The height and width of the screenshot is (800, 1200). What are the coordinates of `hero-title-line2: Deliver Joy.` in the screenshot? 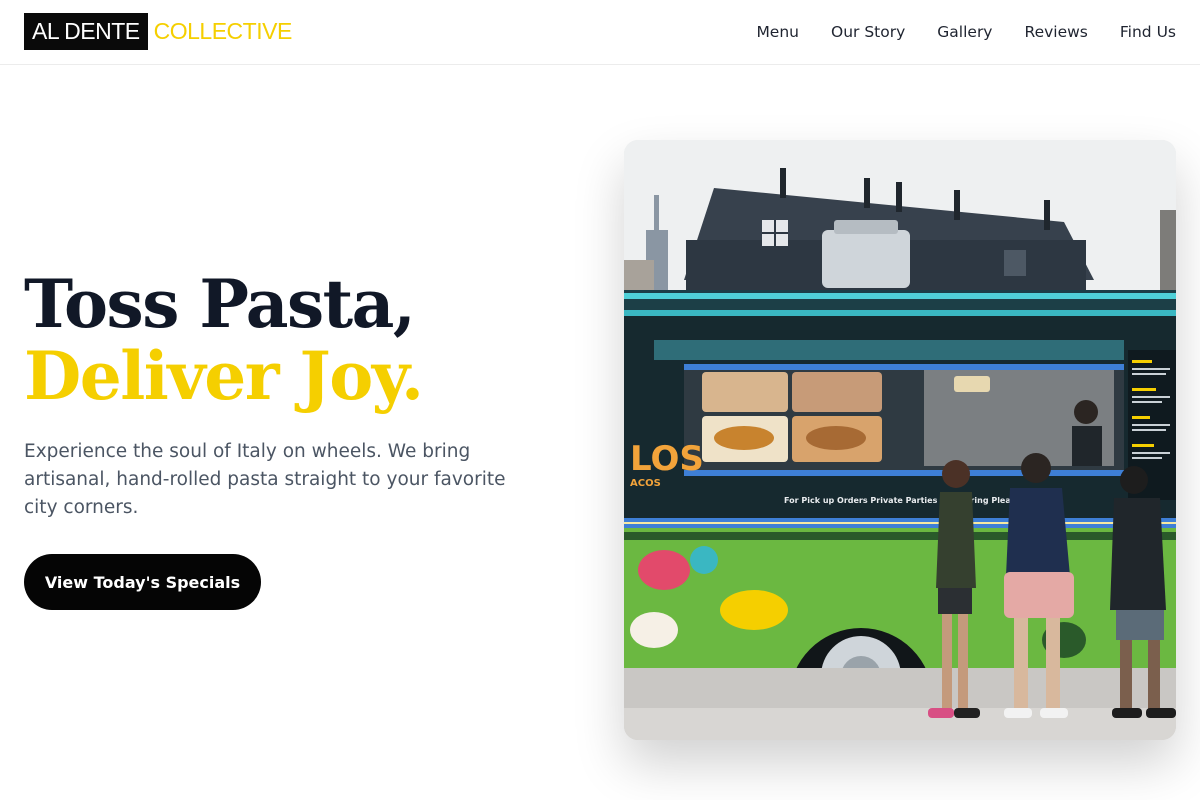 It's located at (224, 376).